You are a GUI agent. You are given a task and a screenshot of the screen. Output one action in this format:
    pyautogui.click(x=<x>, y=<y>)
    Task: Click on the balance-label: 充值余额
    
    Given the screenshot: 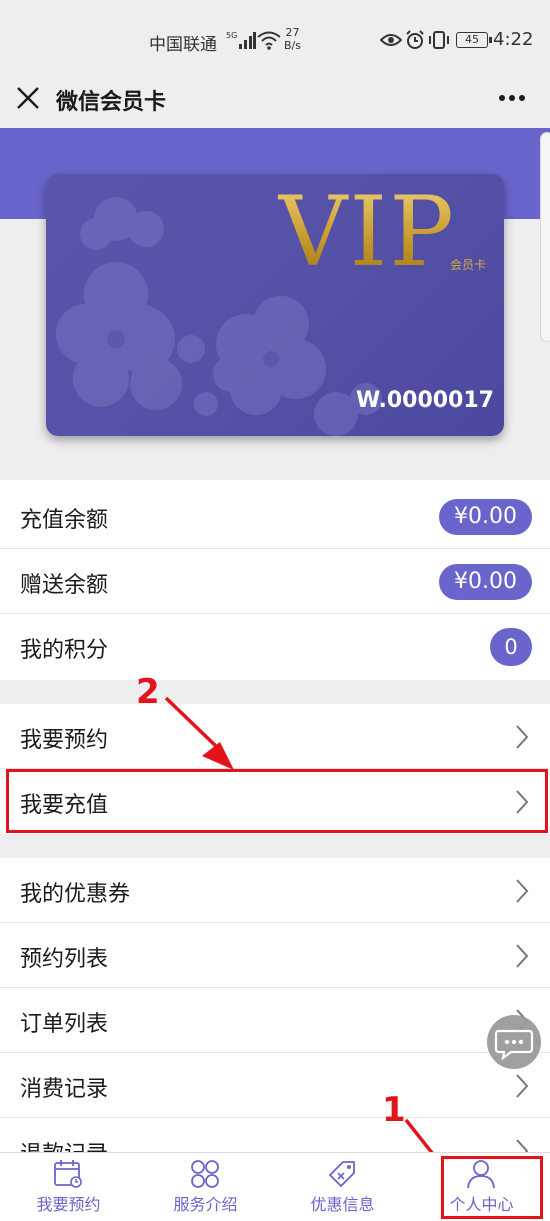 What is the action you would take?
    pyautogui.click(x=64, y=520)
    